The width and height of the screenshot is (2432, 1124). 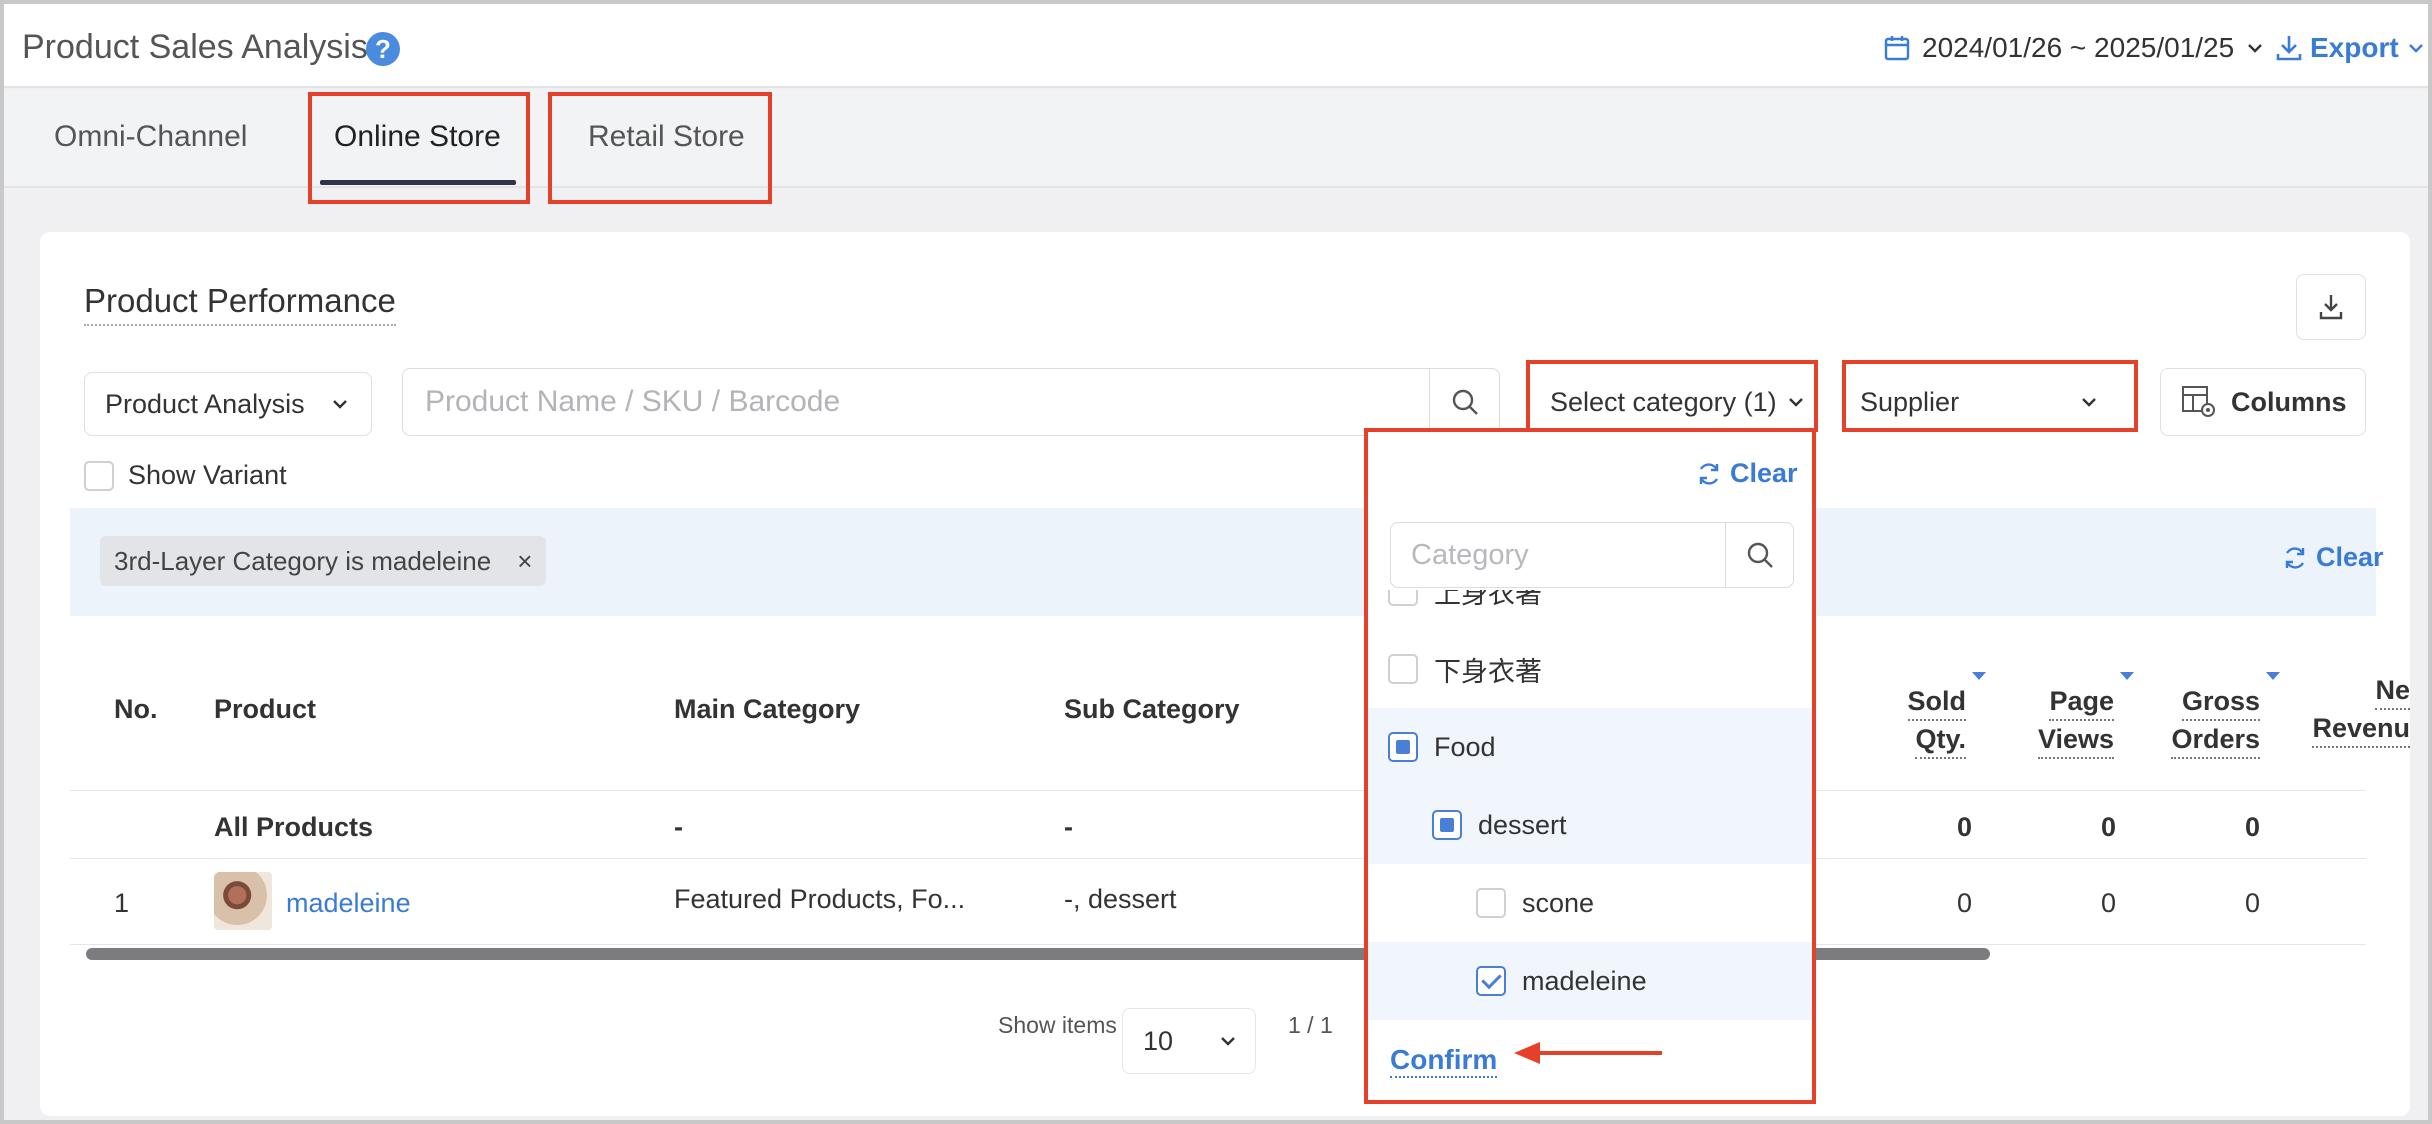 I want to click on show-variant-checkbox, so click(x=99, y=475).